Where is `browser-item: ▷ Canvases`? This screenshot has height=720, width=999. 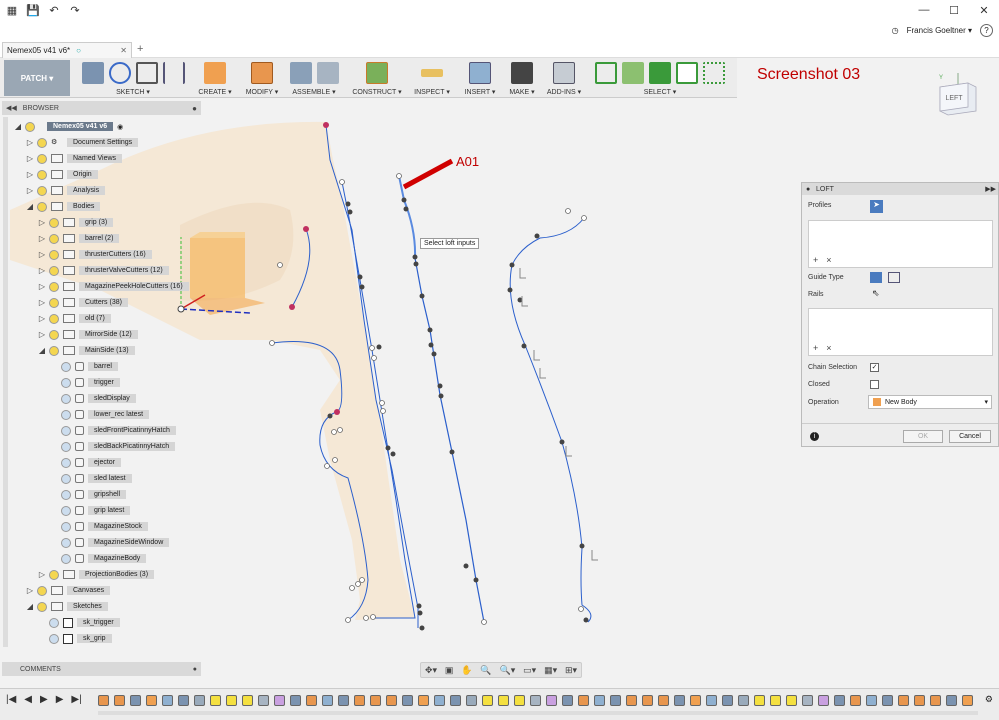 browser-item: ▷ Canvases is located at coordinates (68, 590).